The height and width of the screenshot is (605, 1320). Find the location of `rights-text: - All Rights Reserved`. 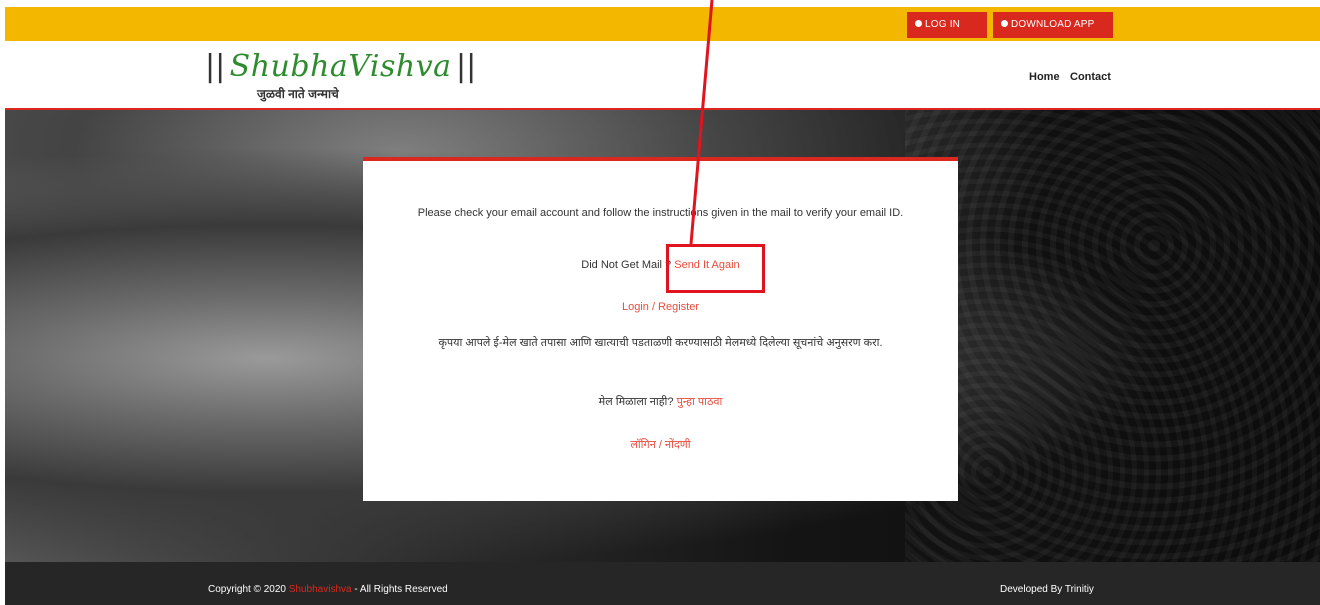

rights-text: - All Rights Reserved is located at coordinates (401, 589).